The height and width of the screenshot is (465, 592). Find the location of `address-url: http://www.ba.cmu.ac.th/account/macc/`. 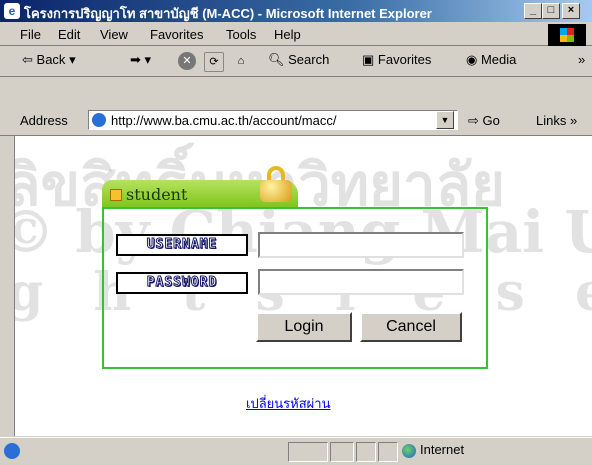

address-url: http://www.ba.cmu.ac.th/account/macc/ is located at coordinates (224, 120).